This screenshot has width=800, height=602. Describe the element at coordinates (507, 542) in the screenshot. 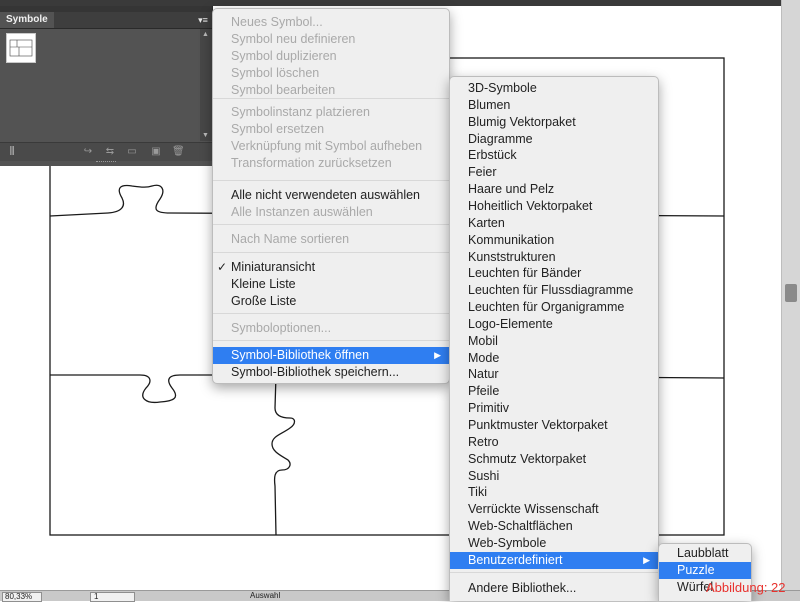

I see `menu-item-label: Web-Symbole` at that location.